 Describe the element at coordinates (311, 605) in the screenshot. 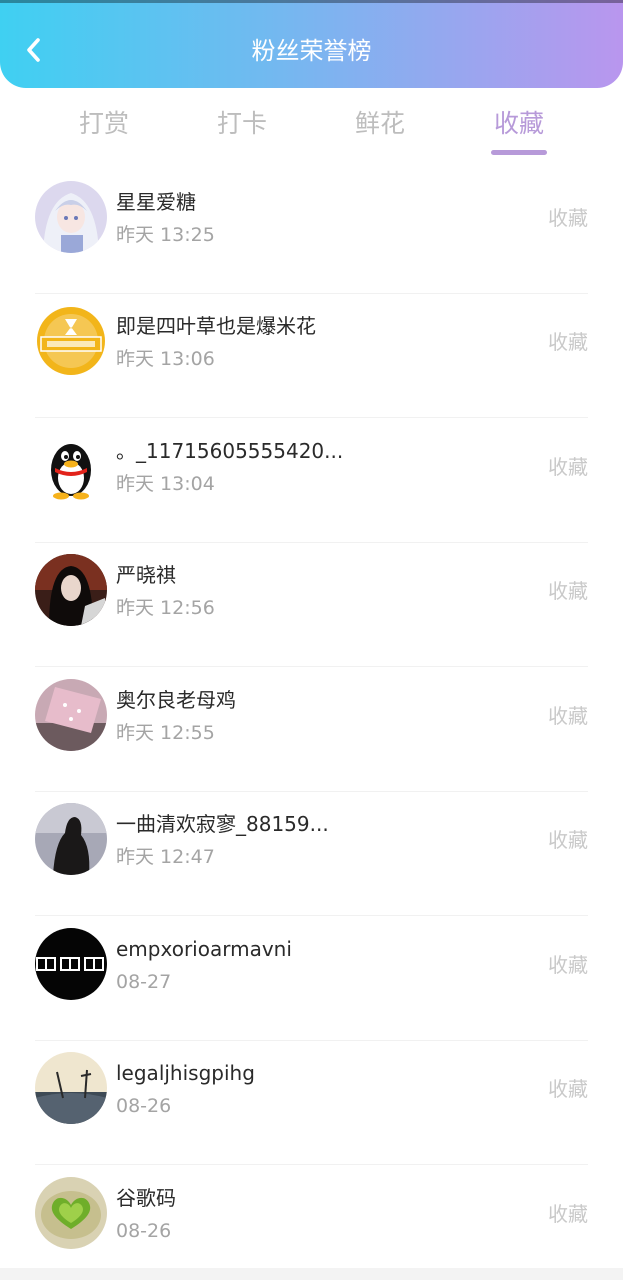

I see `list-item: 严晓祺 昨天 12:56 收藏` at that location.